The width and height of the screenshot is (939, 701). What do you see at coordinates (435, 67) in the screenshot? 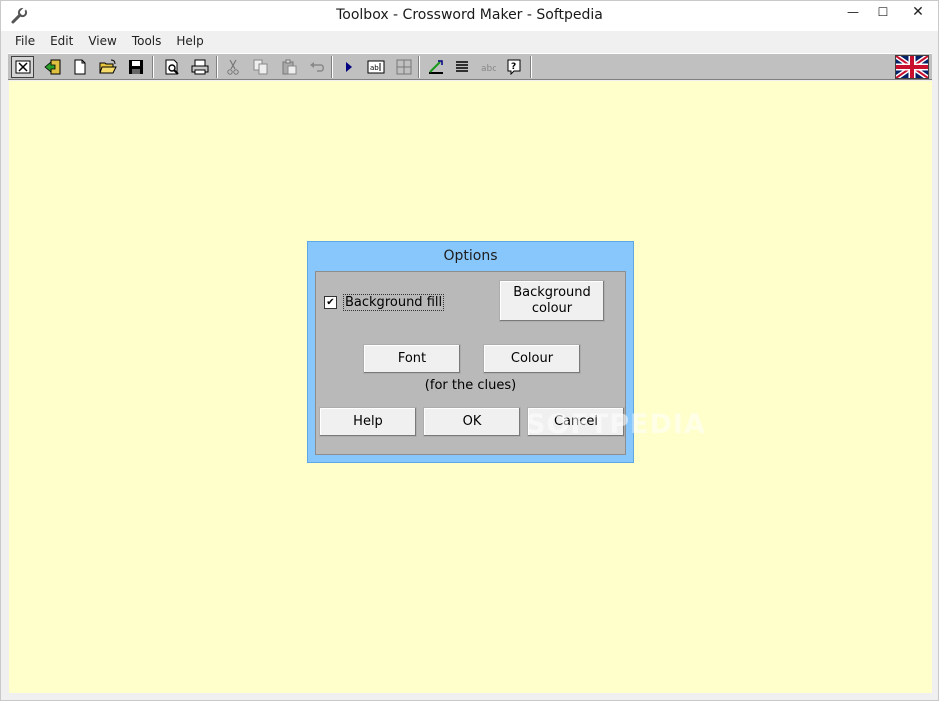
I see `ruler-icon` at bounding box center [435, 67].